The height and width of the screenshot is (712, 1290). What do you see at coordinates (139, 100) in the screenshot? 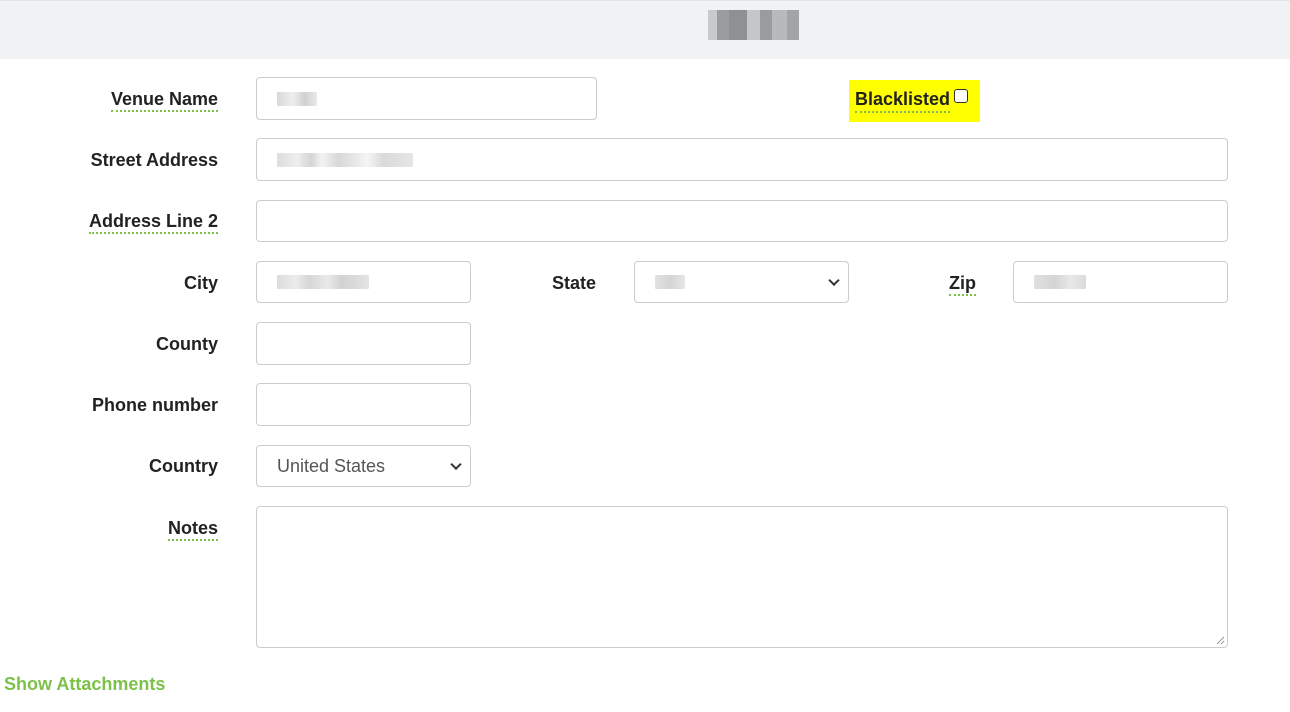
I see `venue-name-label: Venue Name` at bounding box center [139, 100].